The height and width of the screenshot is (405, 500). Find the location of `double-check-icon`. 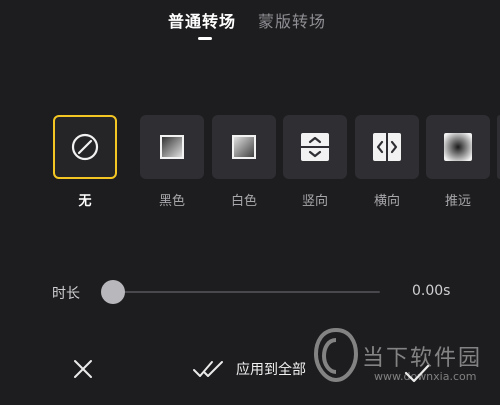

double-check-icon is located at coordinates (208, 369).